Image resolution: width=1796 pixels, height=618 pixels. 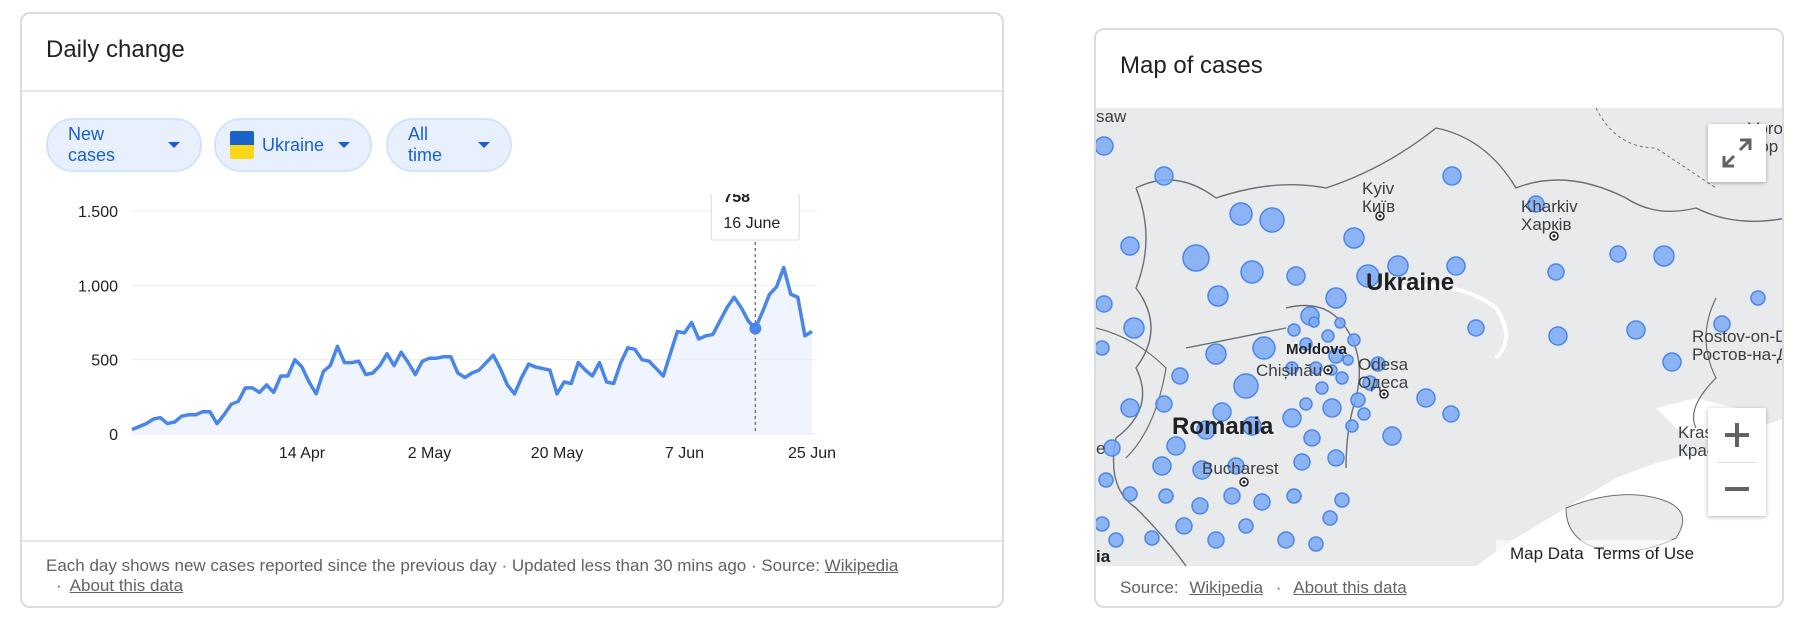 What do you see at coordinates (1383, 382) in the screenshot?
I see `map-label-odesa-native: Одеса` at bounding box center [1383, 382].